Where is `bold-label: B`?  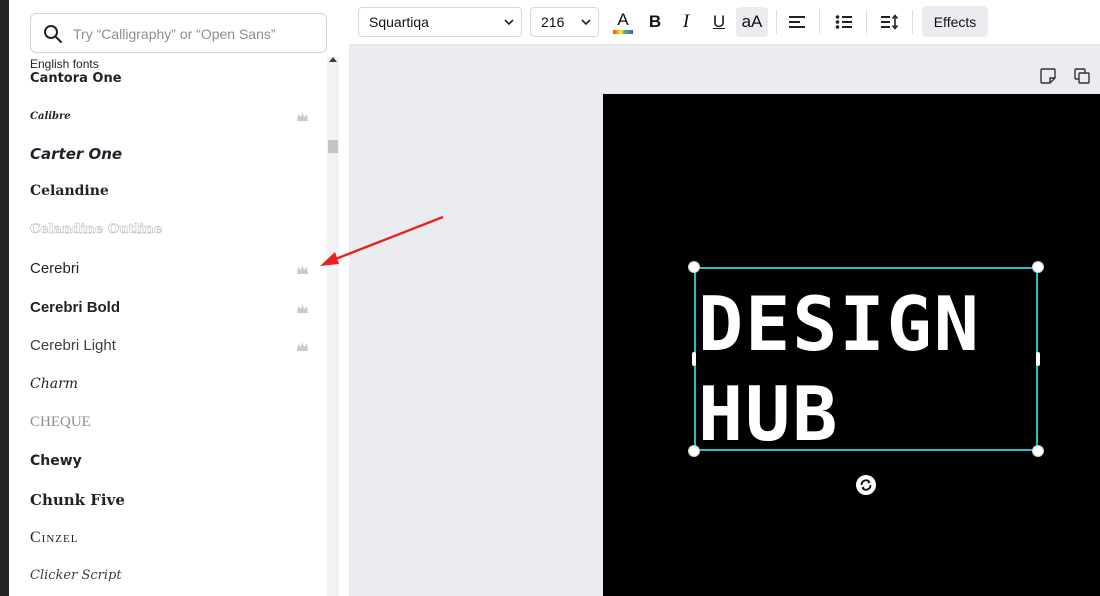
bold-label: B is located at coordinates (655, 21).